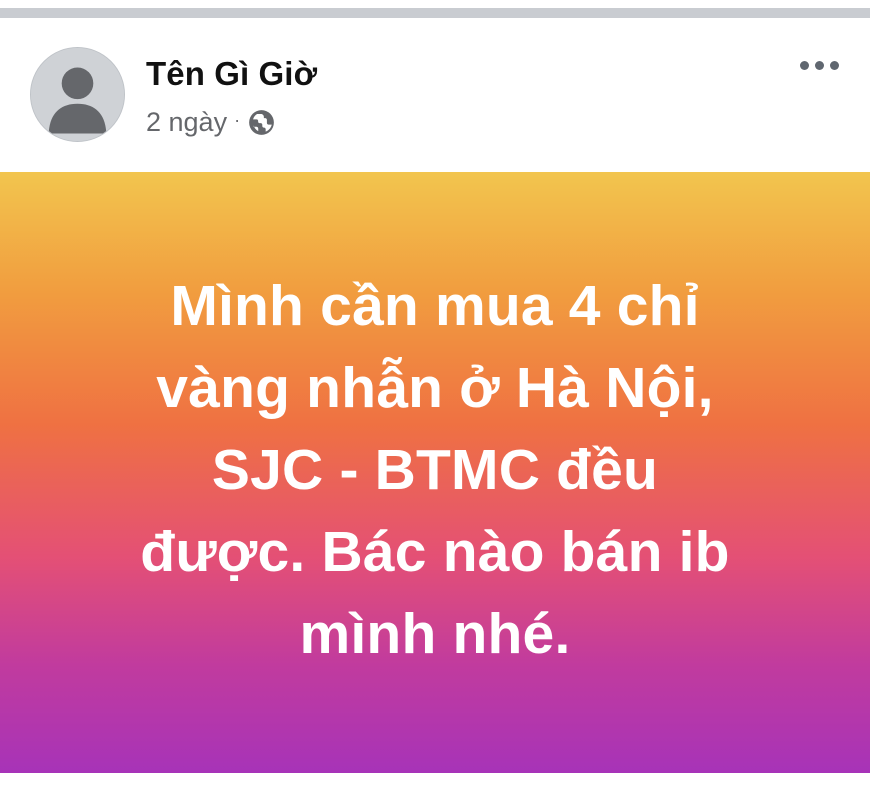 The image size is (870, 787). Describe the element at coordinates (186, 122) in the screenshot. I see `timestamp: 2 ngày` at that location.